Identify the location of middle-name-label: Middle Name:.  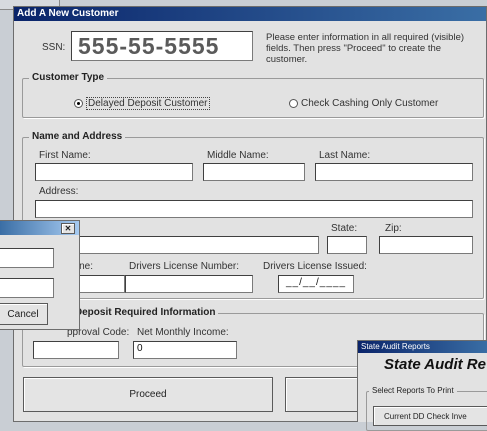
(238, 155).